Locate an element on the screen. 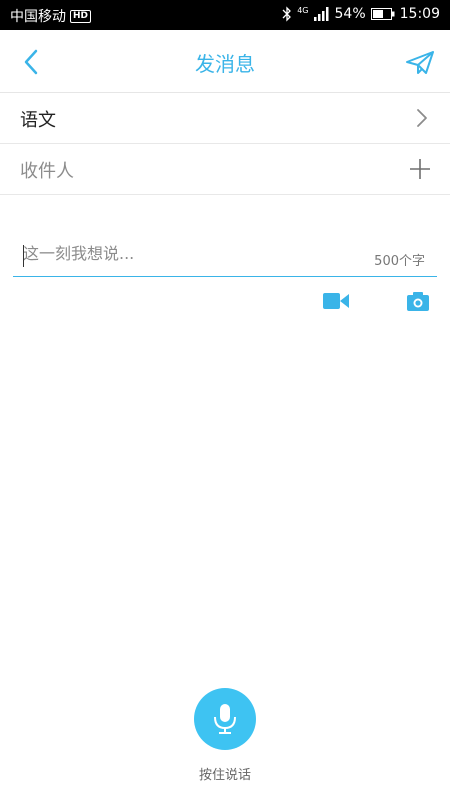  subject-label: 语文 is located at coordinates (38, 120).